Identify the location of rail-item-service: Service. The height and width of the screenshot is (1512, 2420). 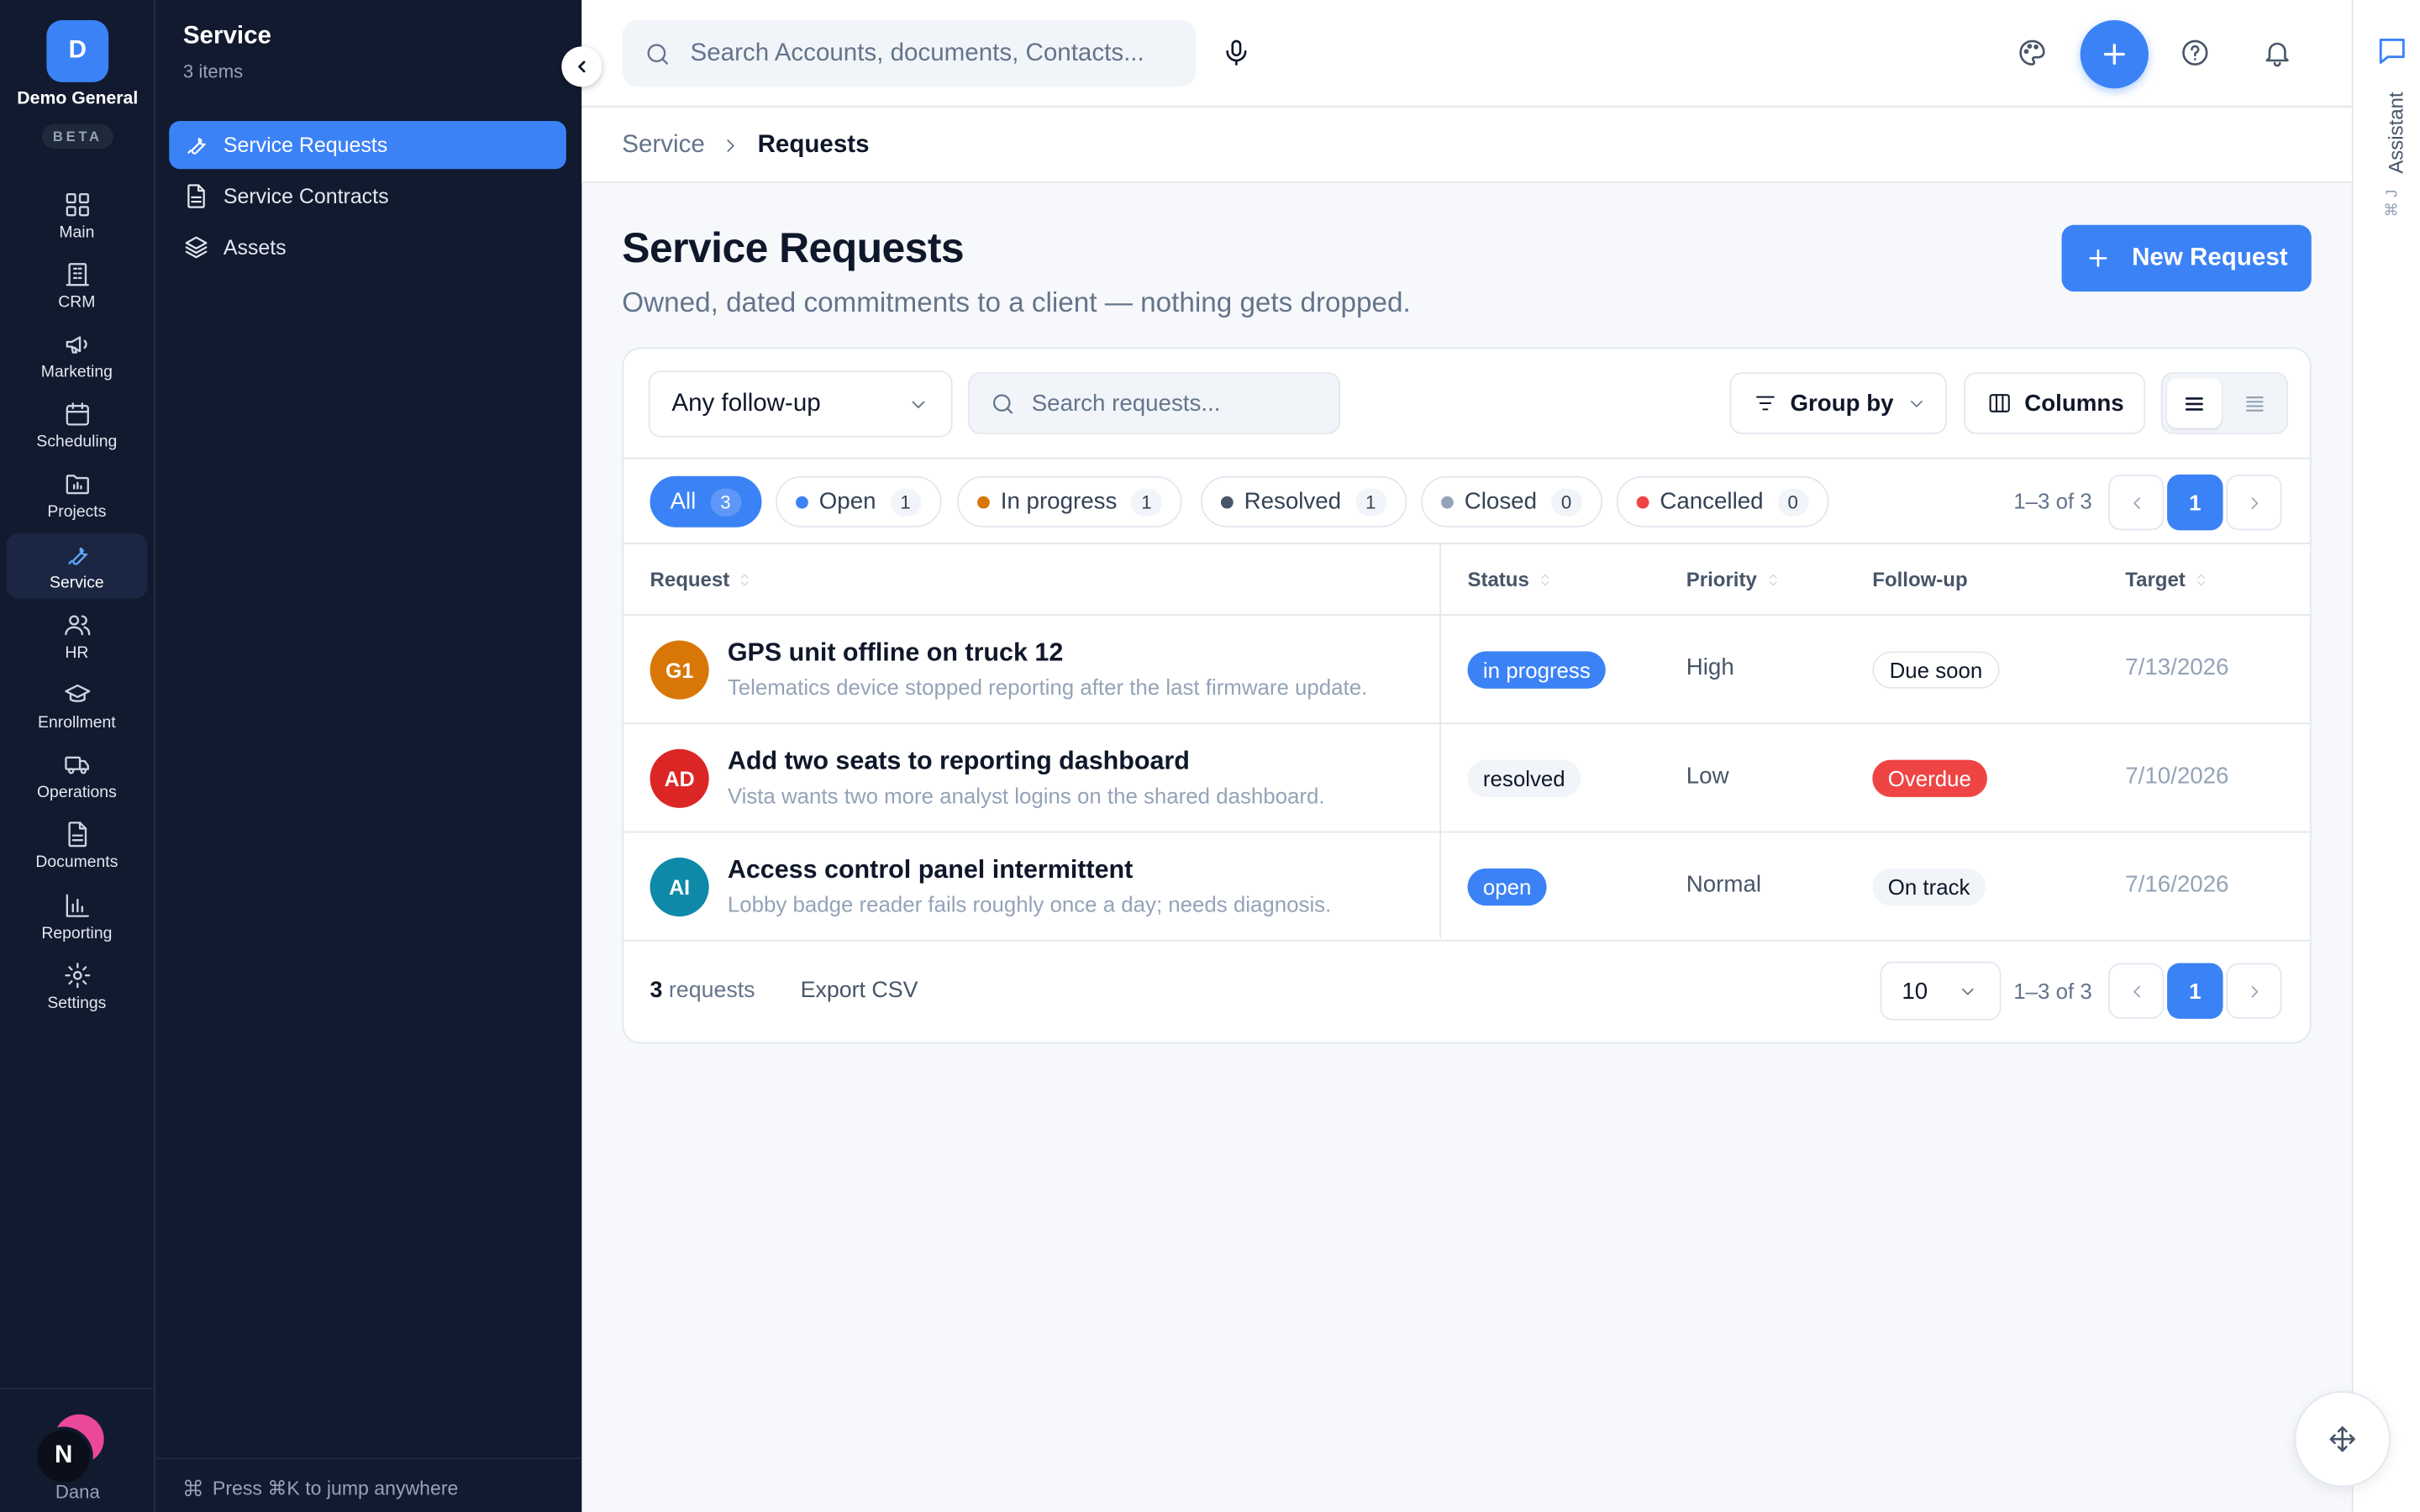
(77, 566).